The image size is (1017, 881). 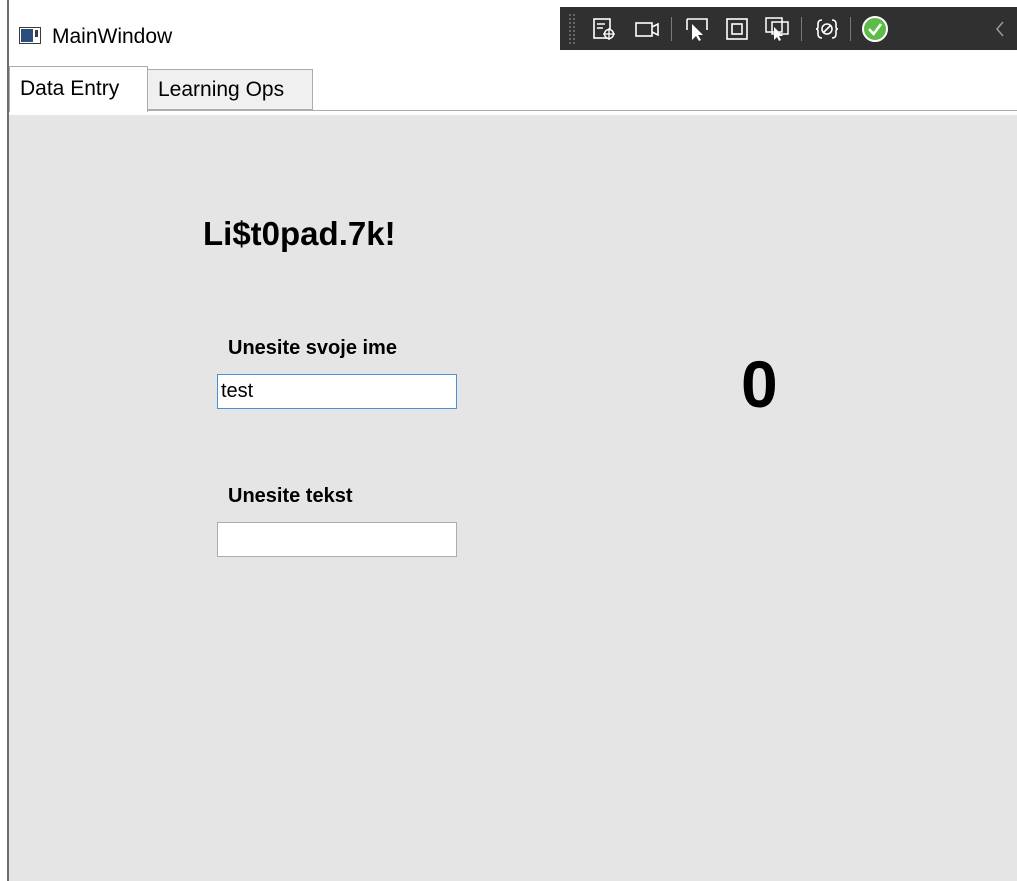 I want to click on video-icon, so click(x=647, y=29).